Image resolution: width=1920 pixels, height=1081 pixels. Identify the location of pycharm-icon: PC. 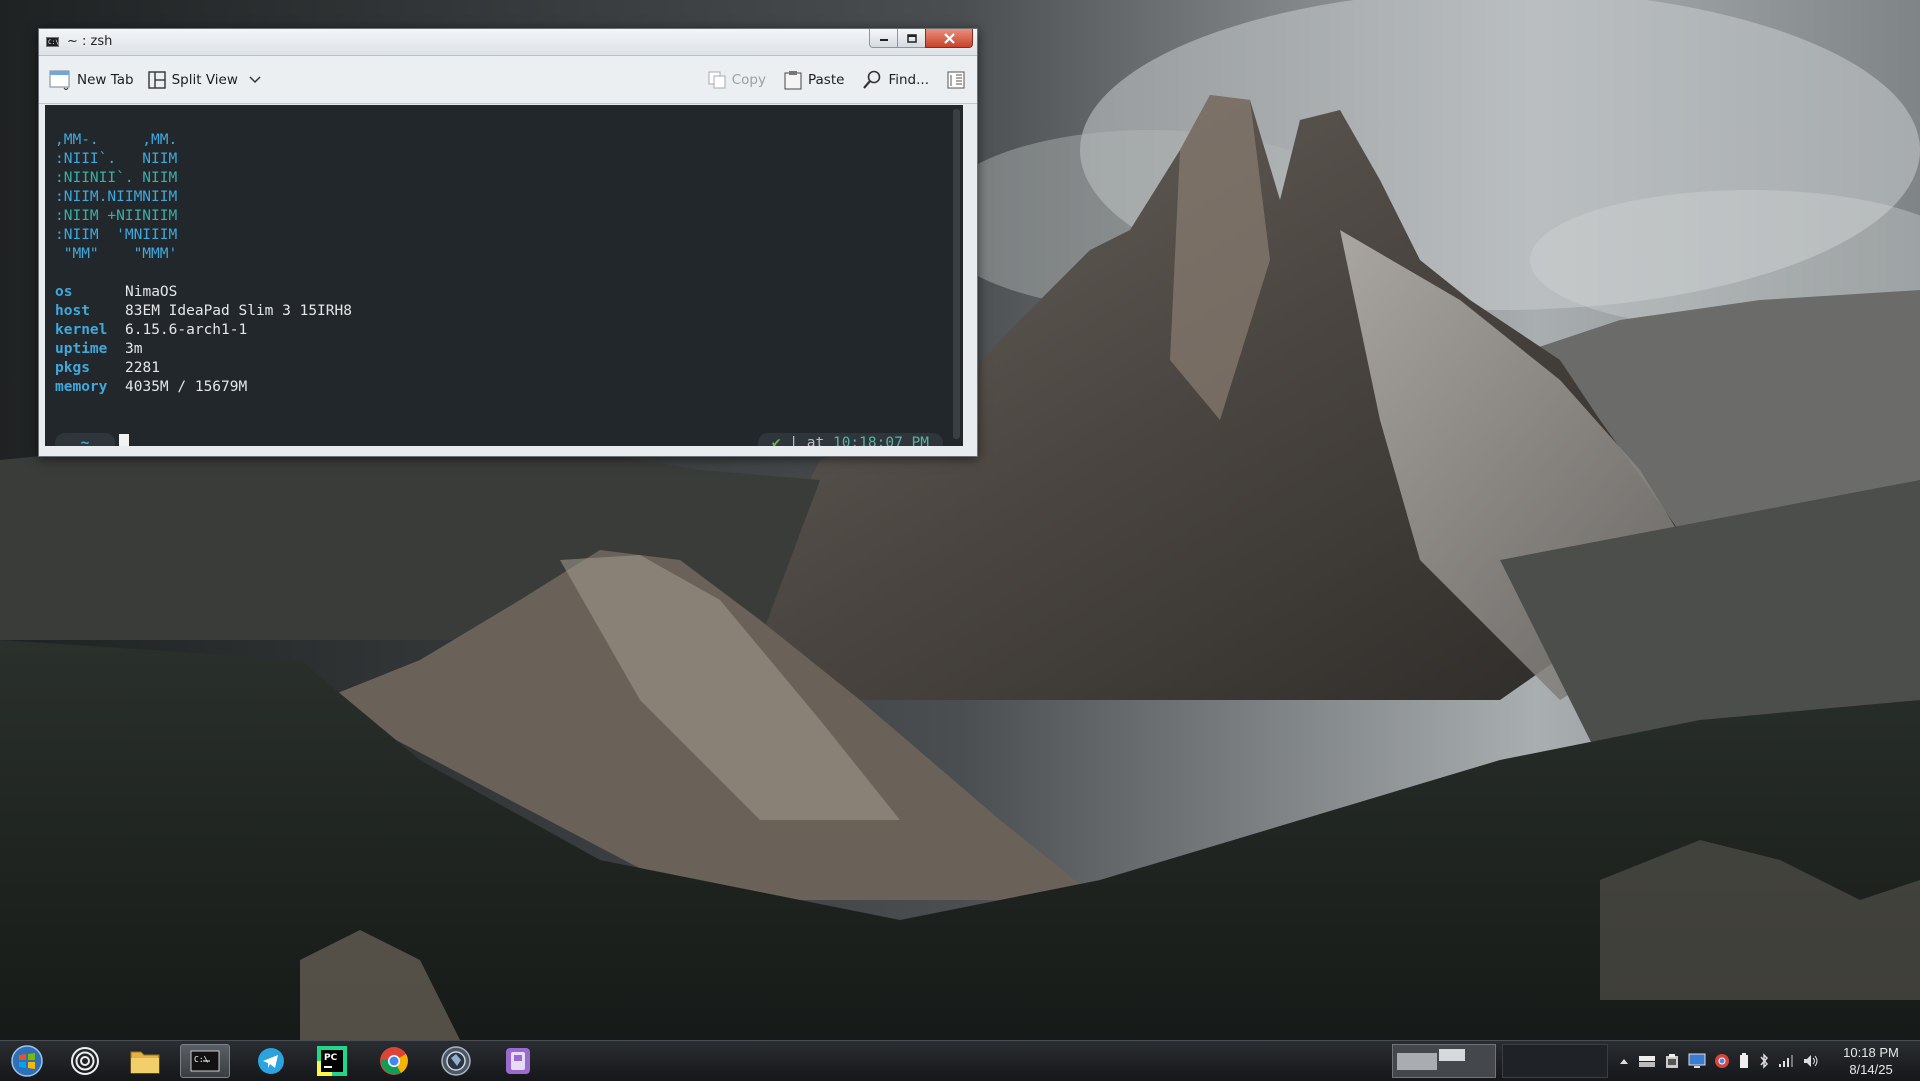
(332, 1061).